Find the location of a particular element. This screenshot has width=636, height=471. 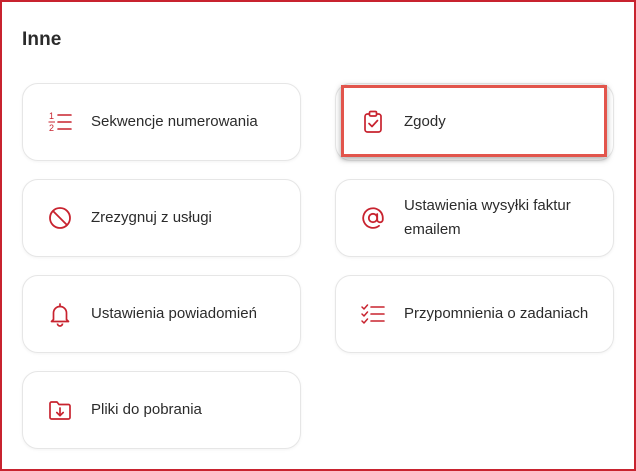

at-sign-icon is located at coordinates (373, 218).